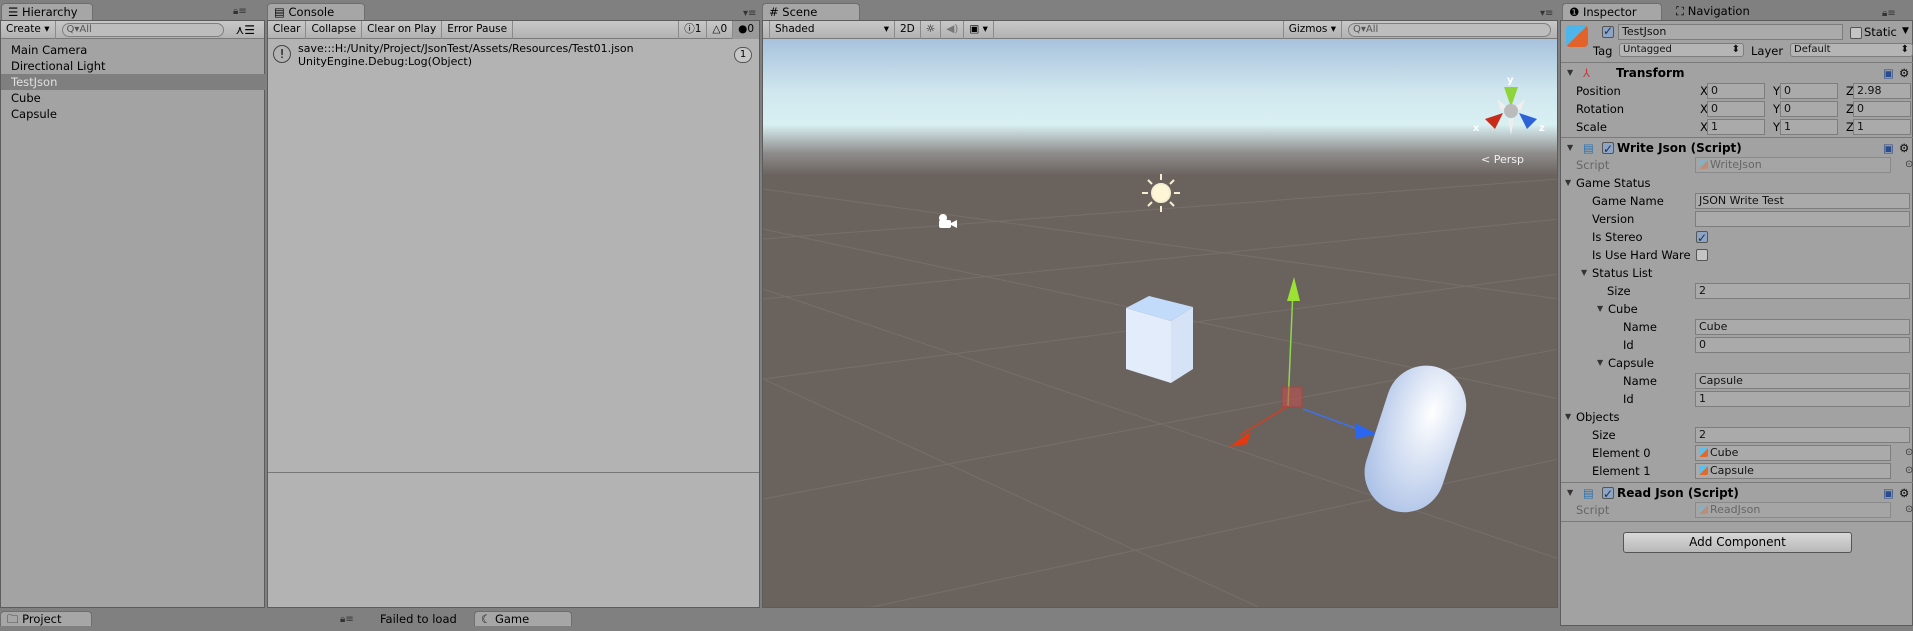  Describe the element at coordinates (746, 29) in the screenshot. I see `error-filter-toggle: ●0` at that location.